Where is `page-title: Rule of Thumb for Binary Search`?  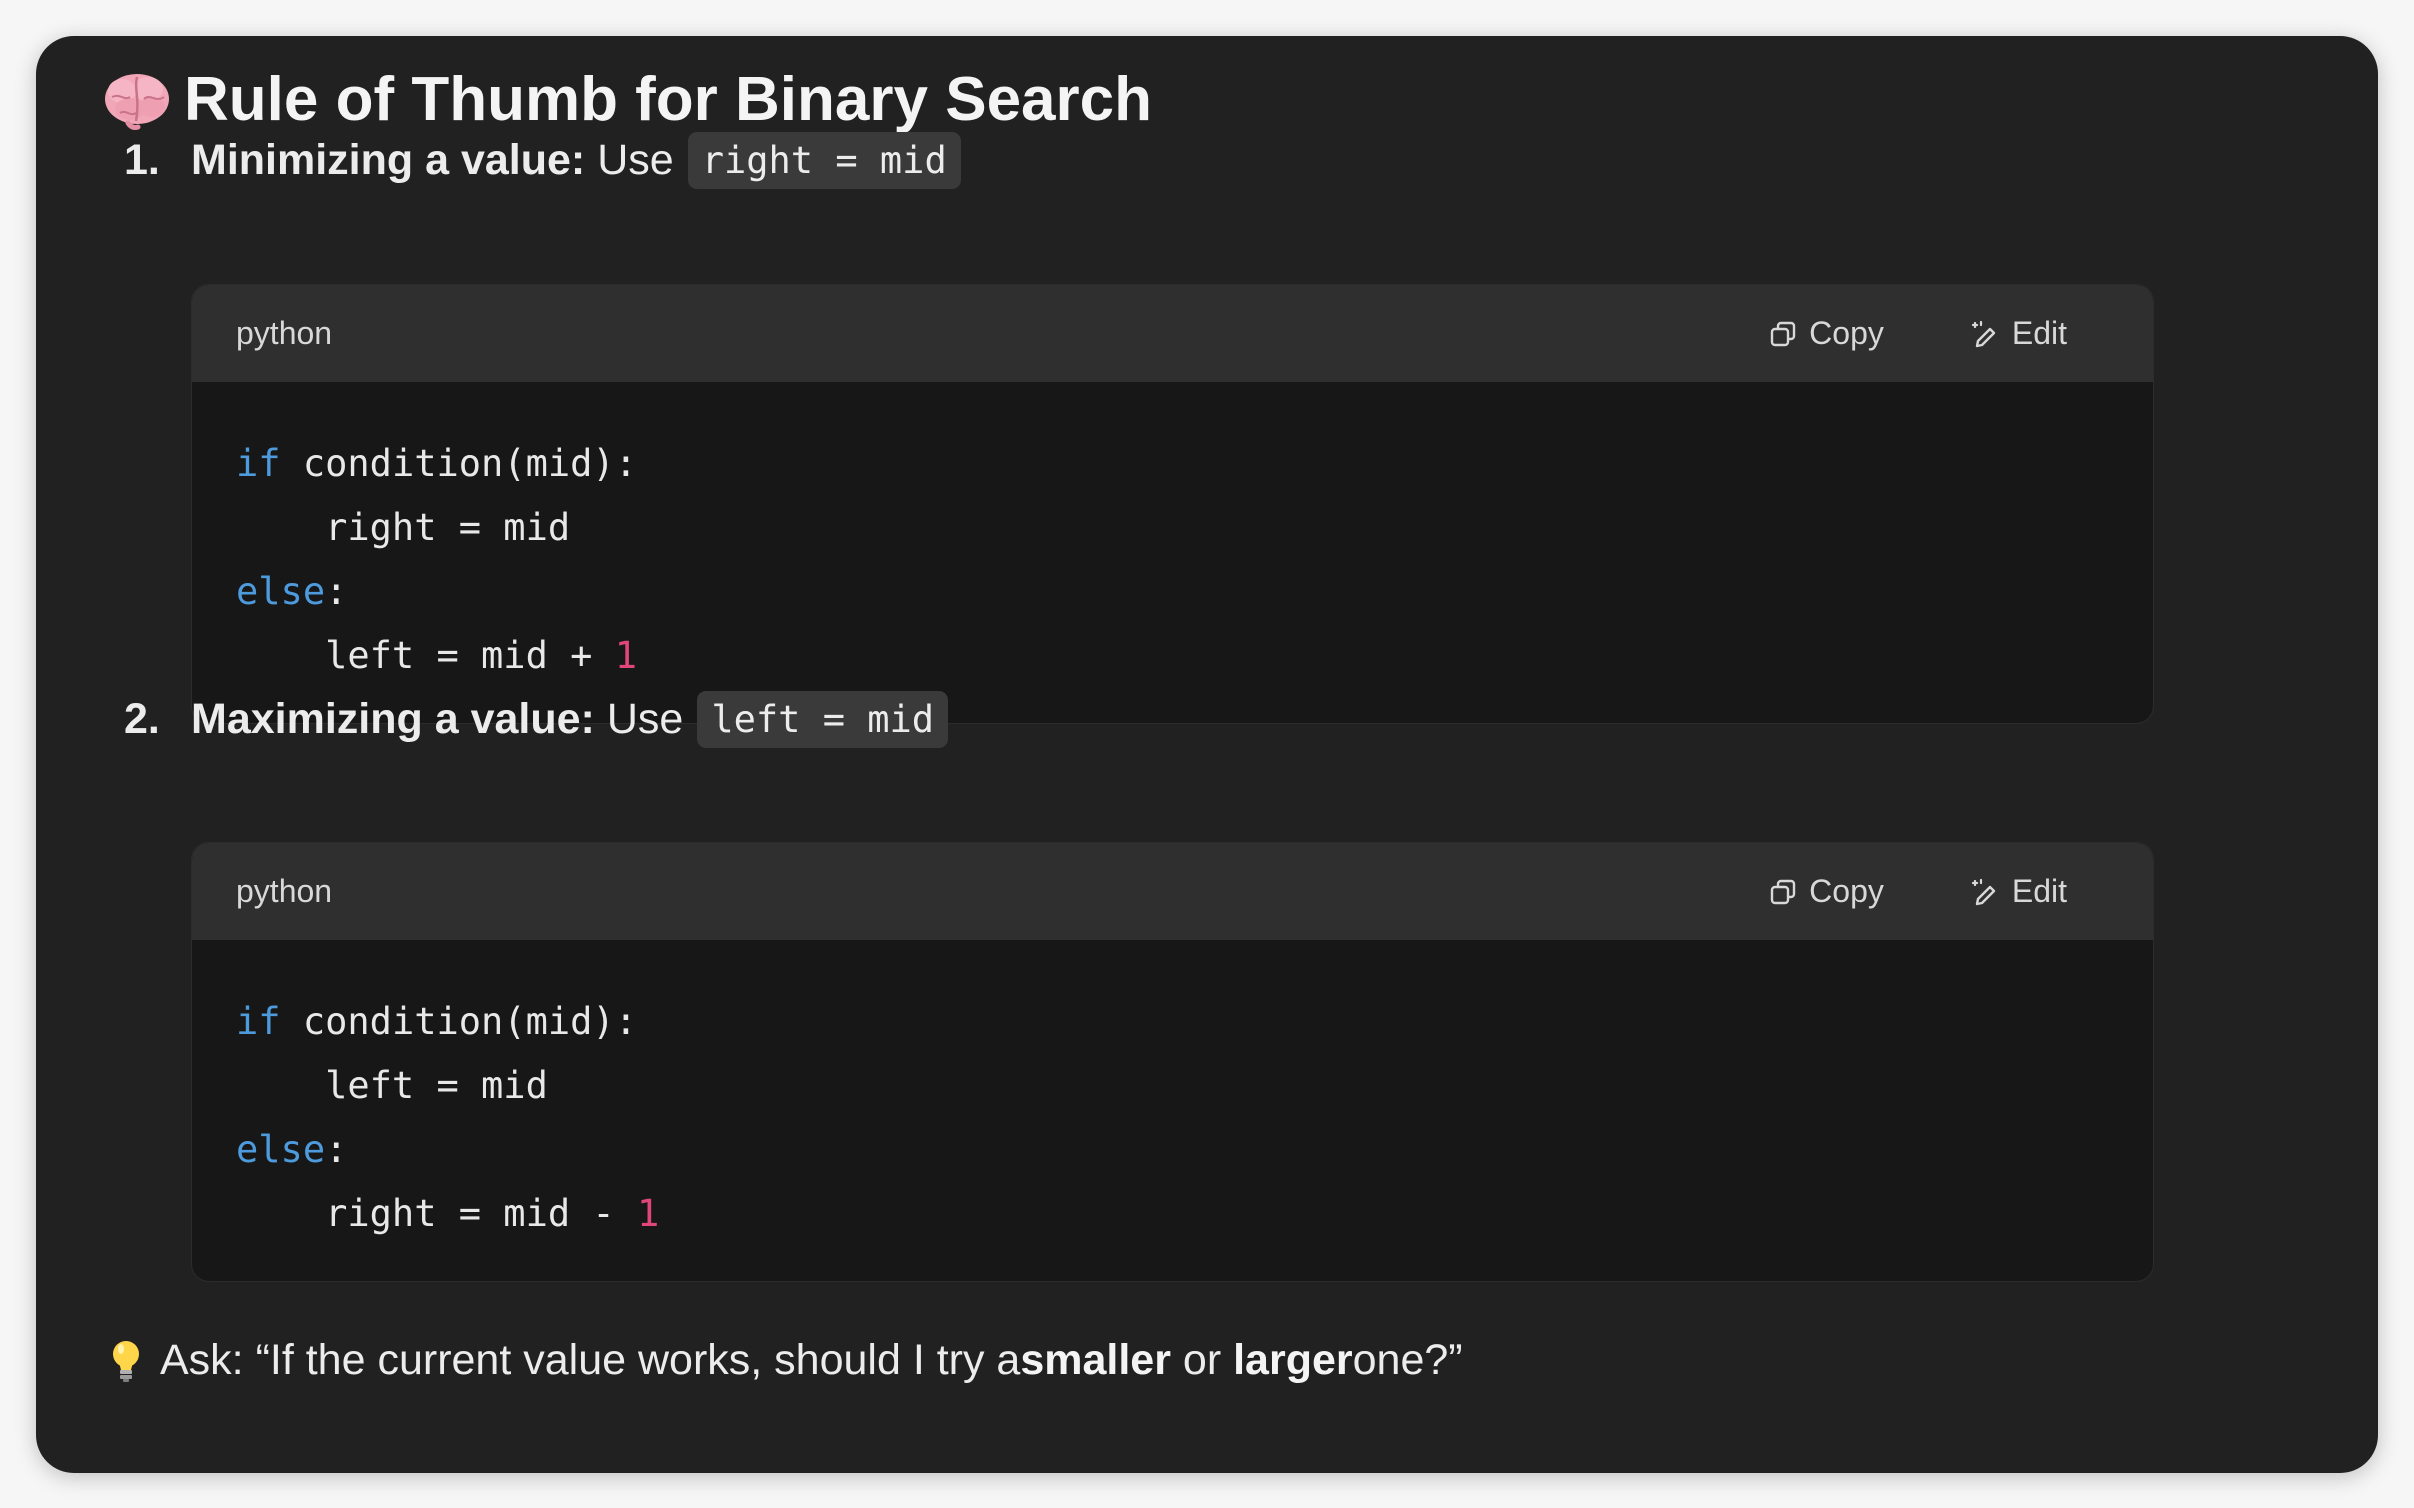 page-title: Rule of Thumb for Binary Search is located at coordinates (627, 99).